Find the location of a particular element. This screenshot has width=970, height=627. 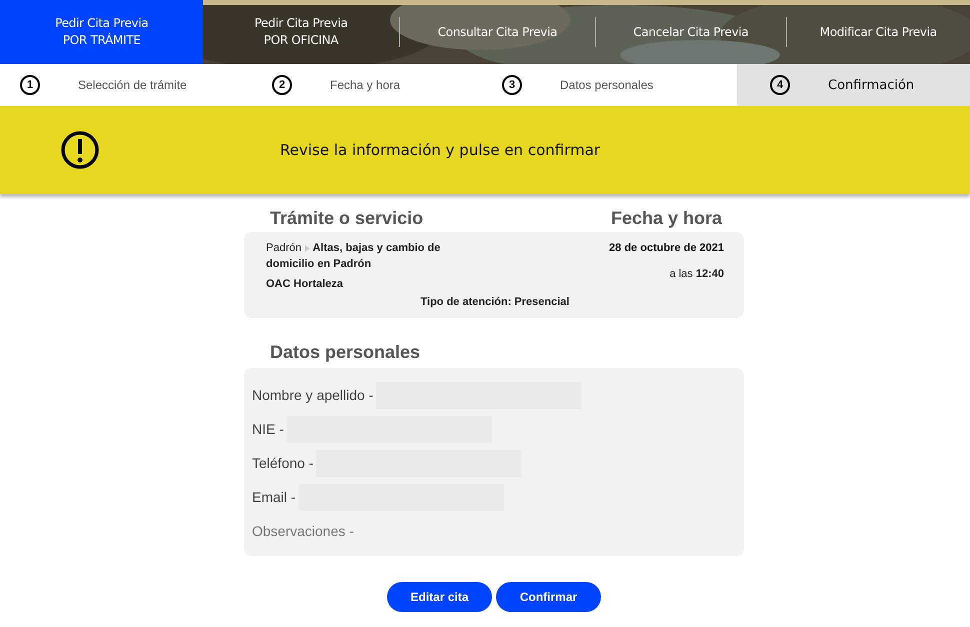

step-number: 3 is located at coordinates (512, 85).